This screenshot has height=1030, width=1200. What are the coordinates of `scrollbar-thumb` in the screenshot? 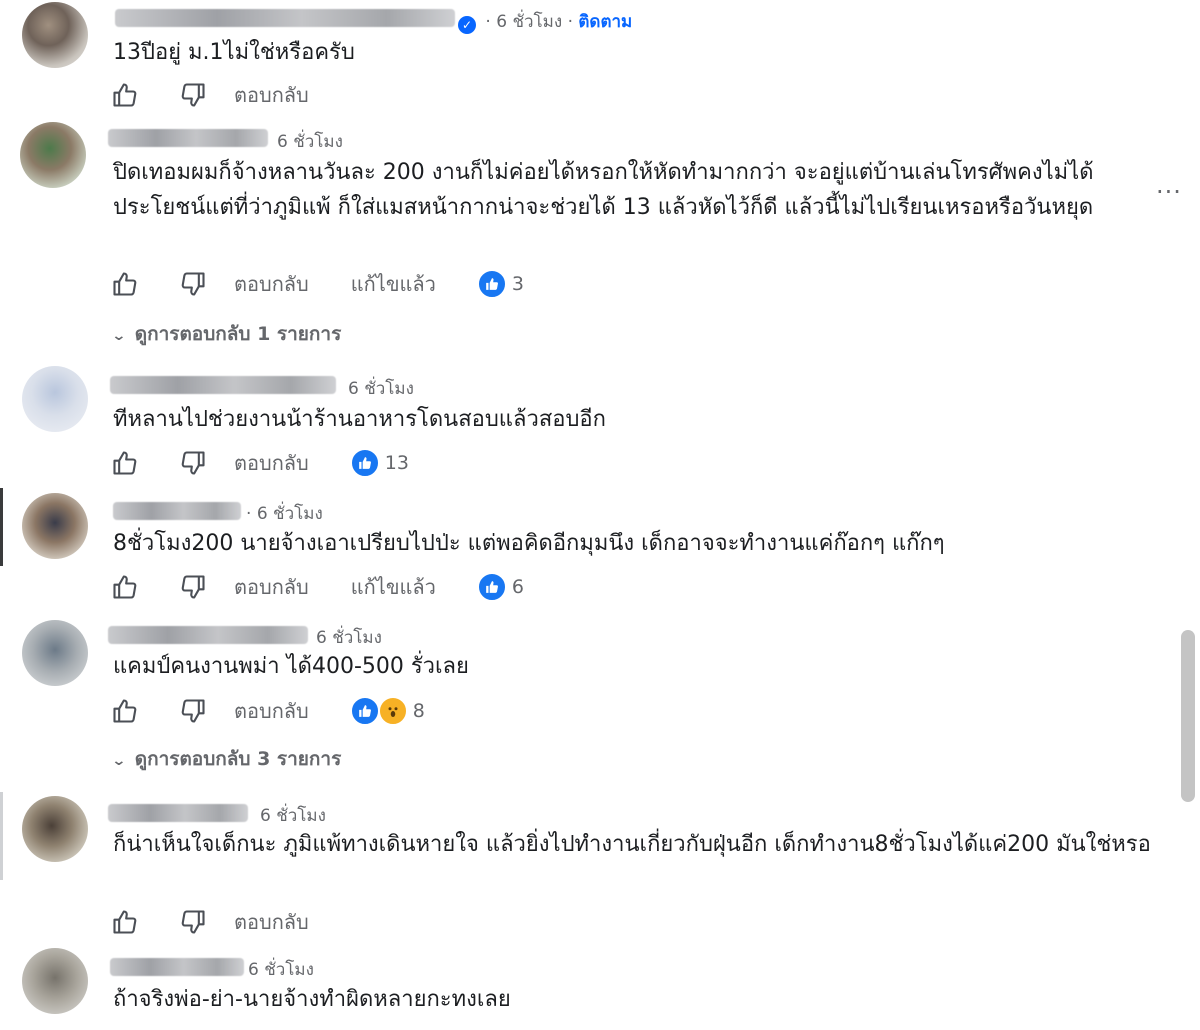 It's located at (1188, 716).